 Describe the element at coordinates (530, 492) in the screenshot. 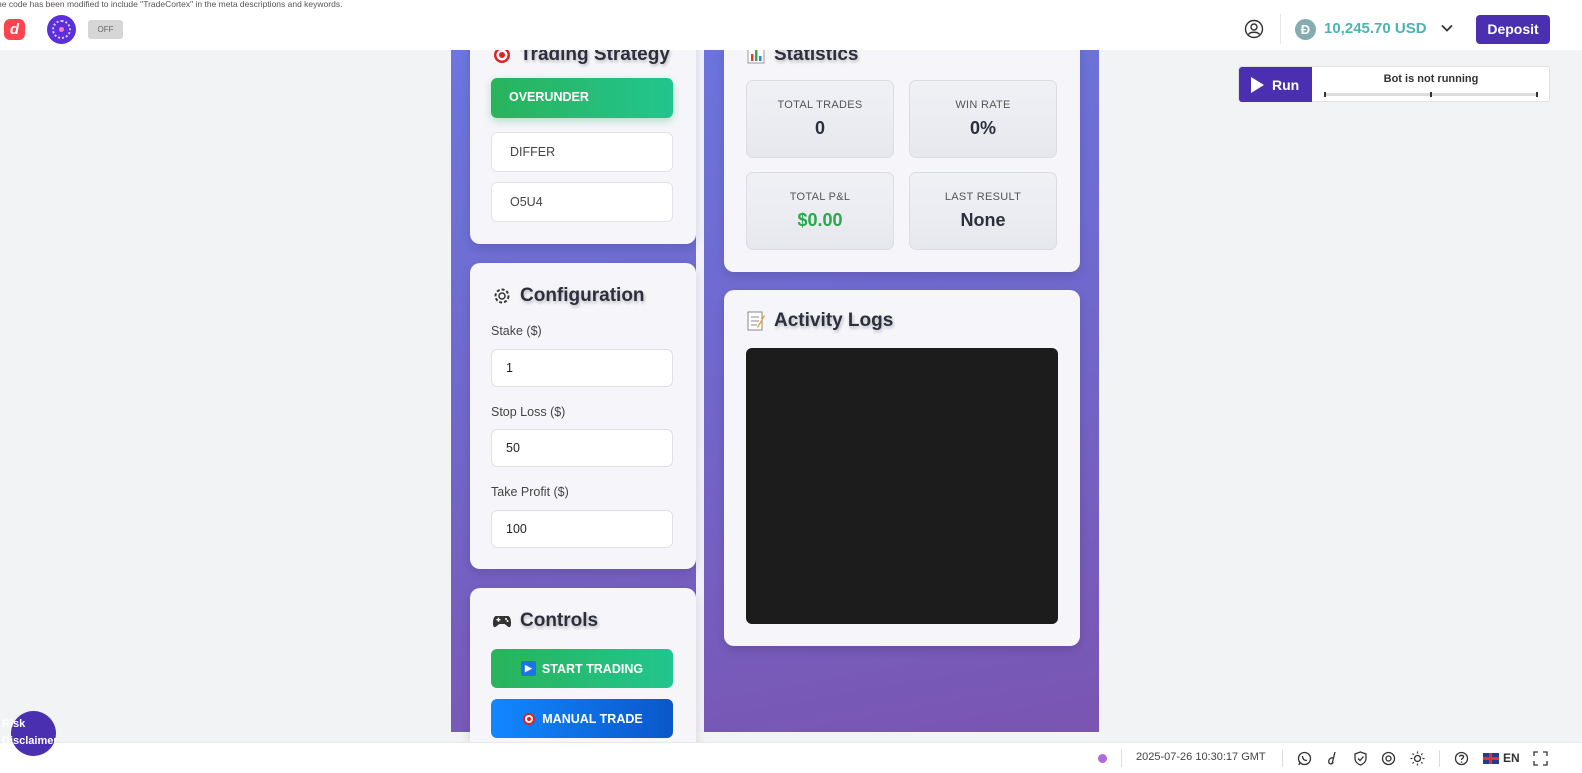

I see `take-profit-label: Take Profit ($)` at that location.